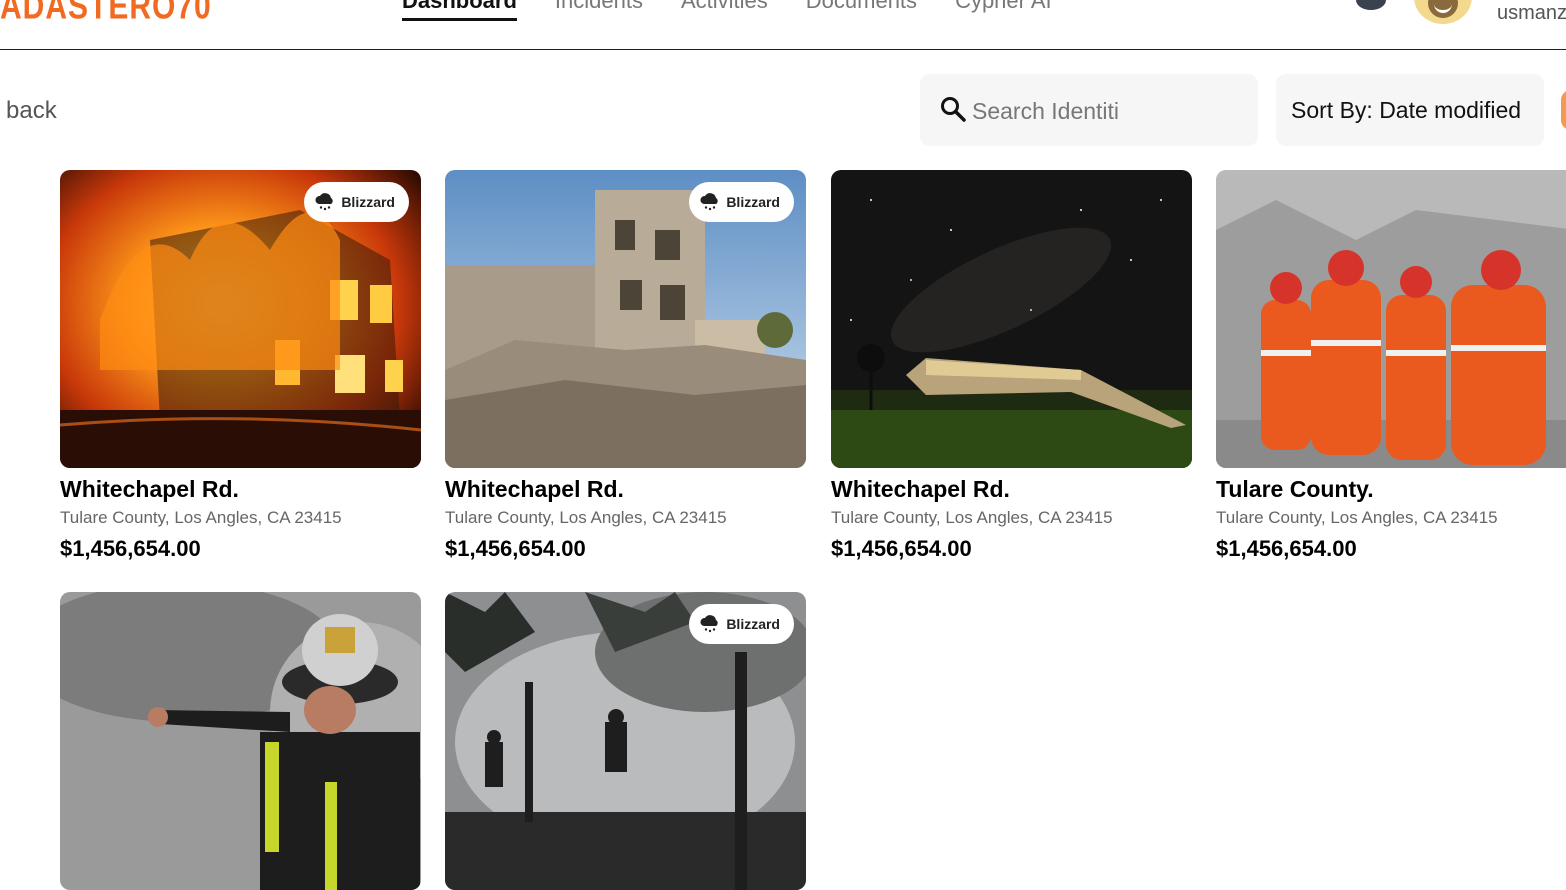 This screenshot has width=1566, height=890. I want to click on sort-dropdown: Sort By: Date modified, so click(1410, 110).